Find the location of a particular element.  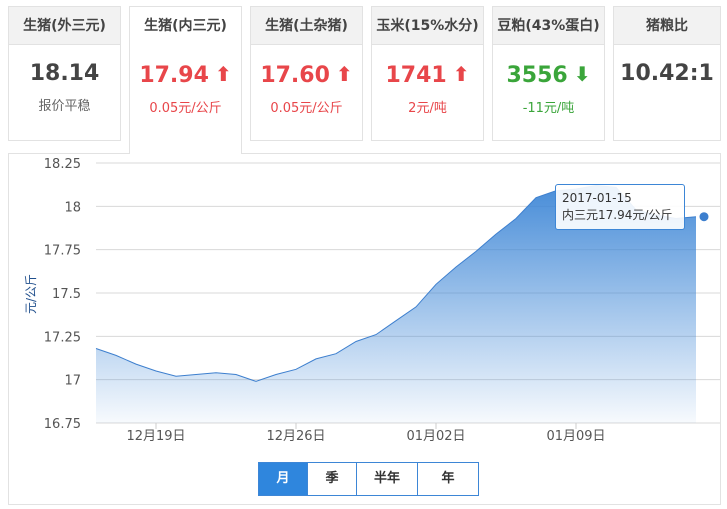

card-sub: 报价平稳 is located at coordinates (64, 106).